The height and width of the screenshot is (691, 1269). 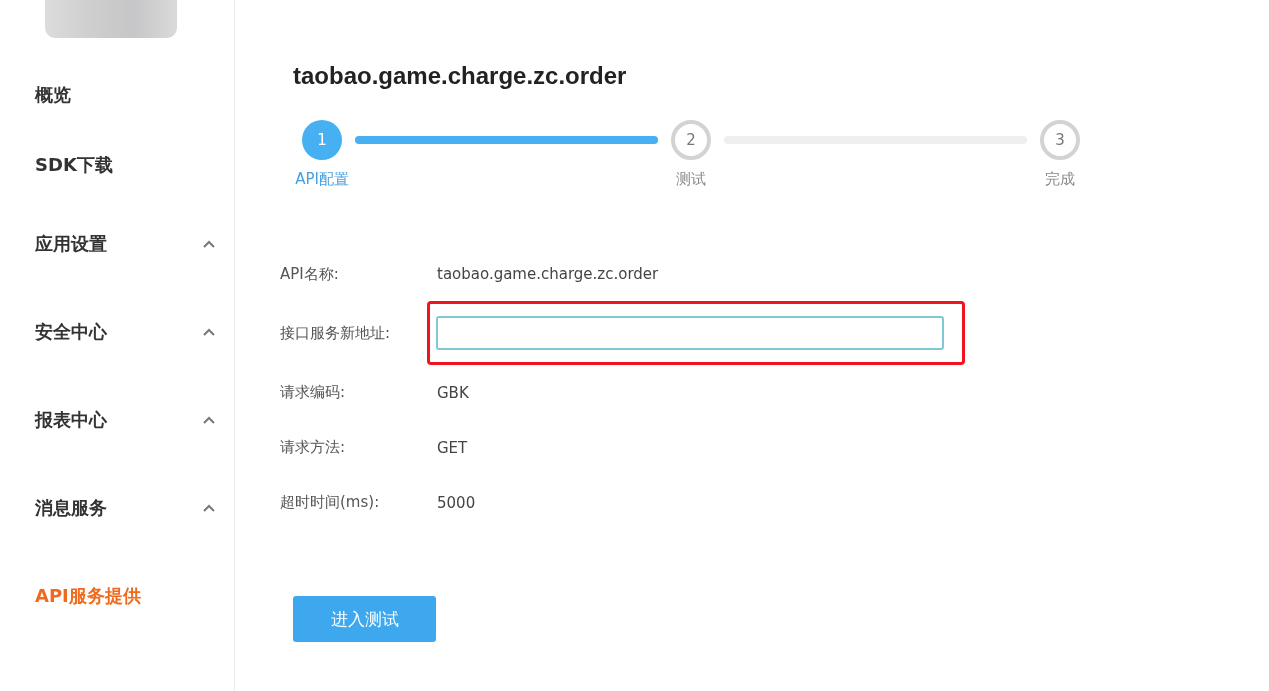 I want to click on step-label: API配置, so click(x=322, y=179).